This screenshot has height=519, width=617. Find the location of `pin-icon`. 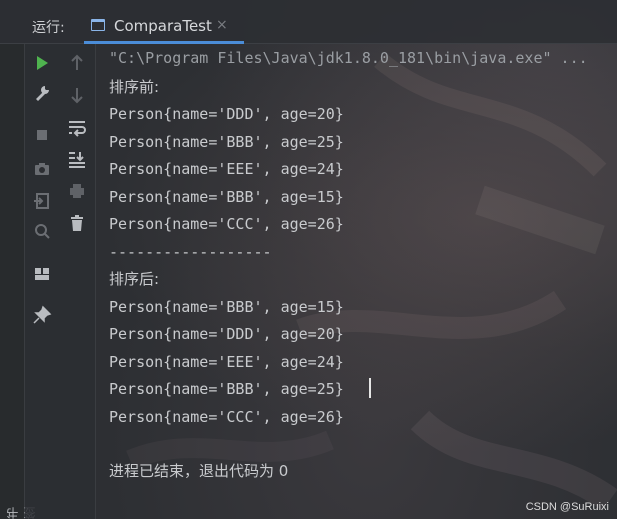

pin-icon is located at coordinates (42, 315).